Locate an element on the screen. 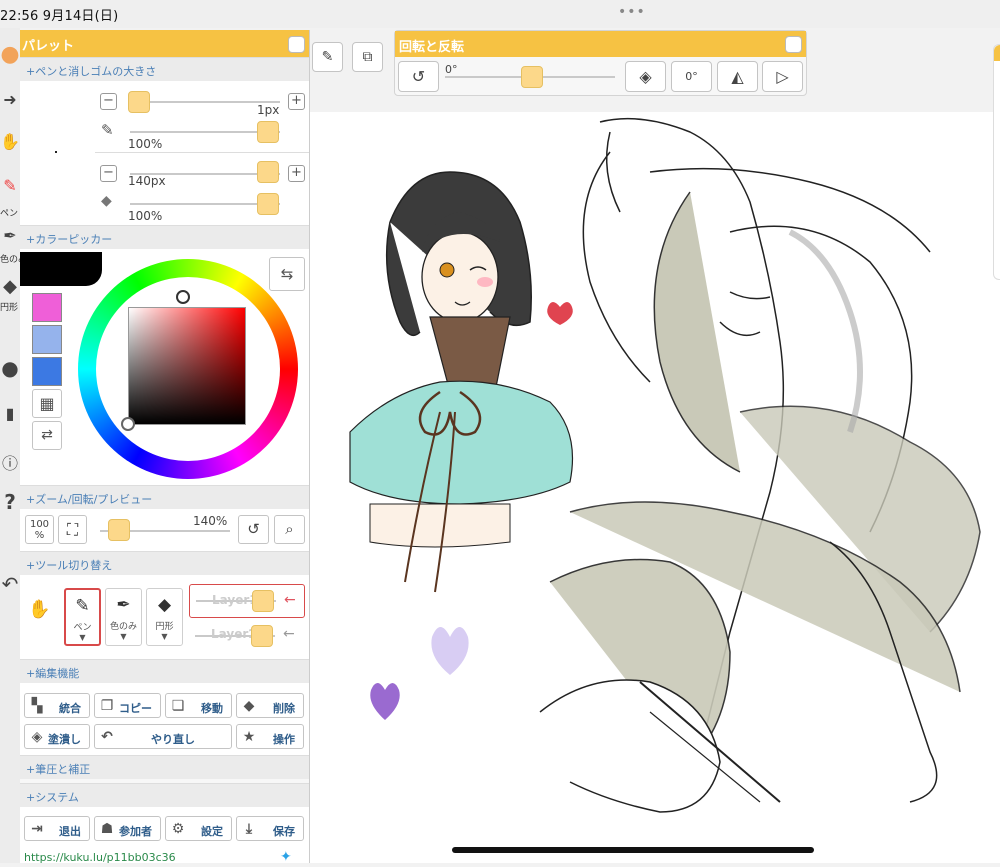 The width and height of the screenshot is (1000, 867). saturation-value-square is located at coordinates (187, 366).